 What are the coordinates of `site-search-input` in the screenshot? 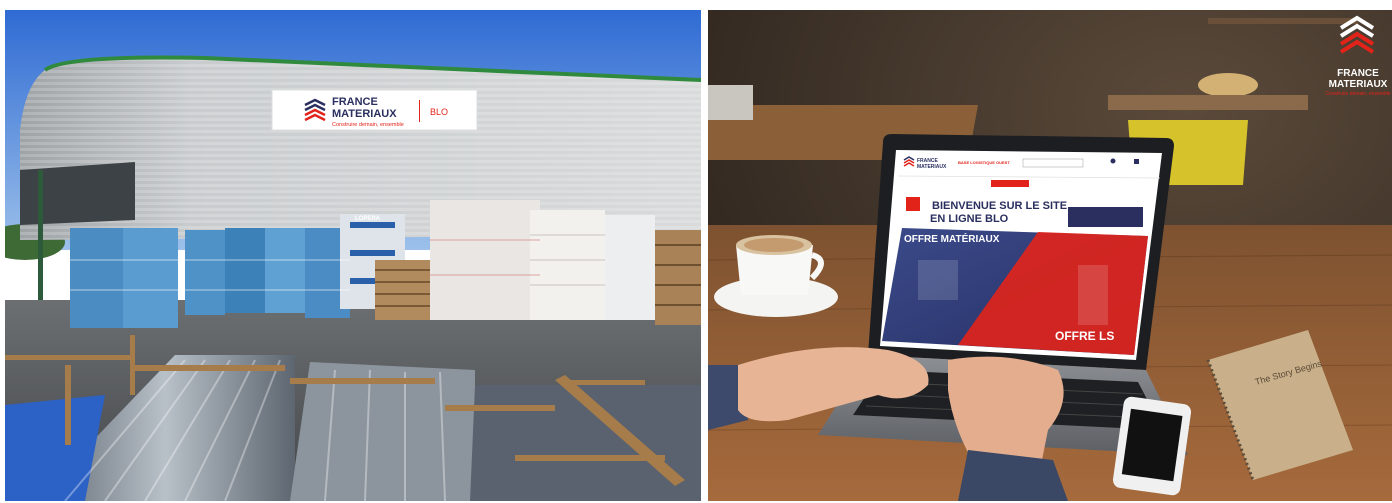 It's located at (1053, 163).